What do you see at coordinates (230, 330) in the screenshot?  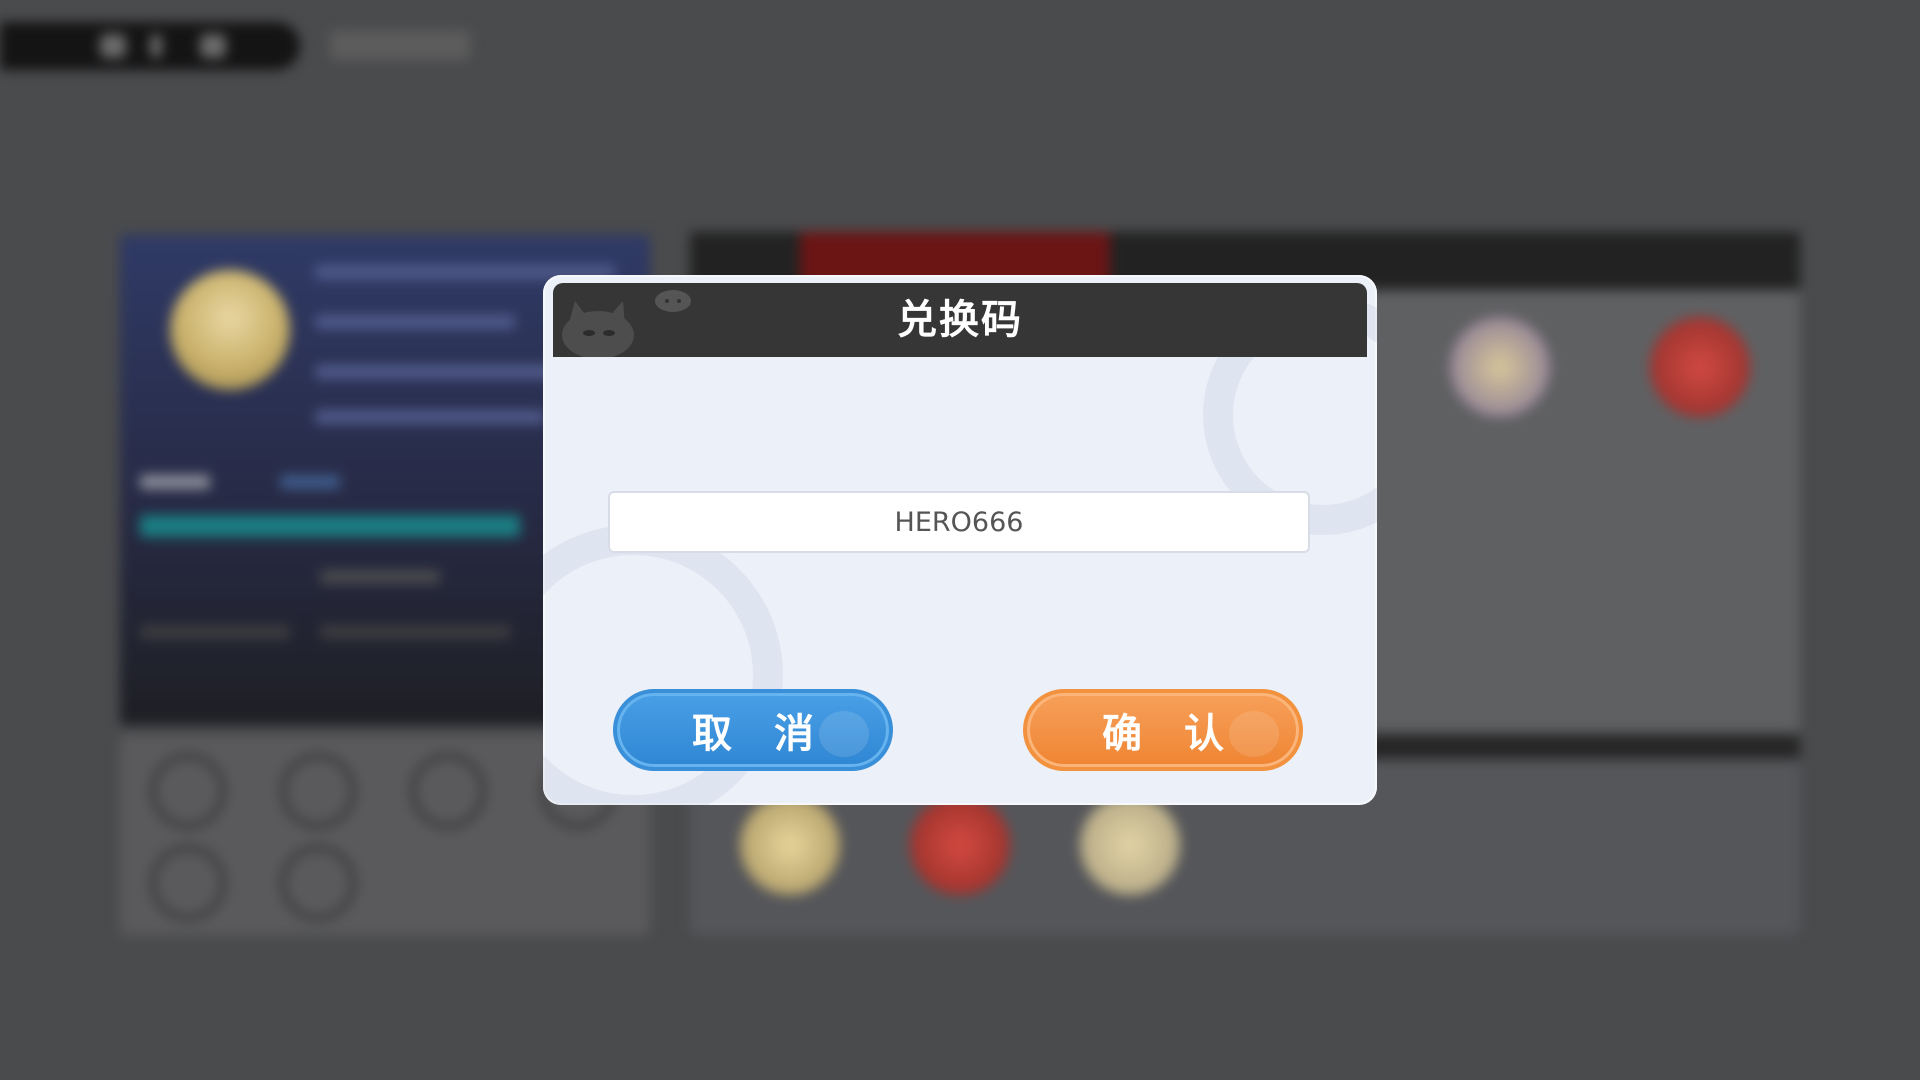 I see `avatar` at bounding box center [230, 330].